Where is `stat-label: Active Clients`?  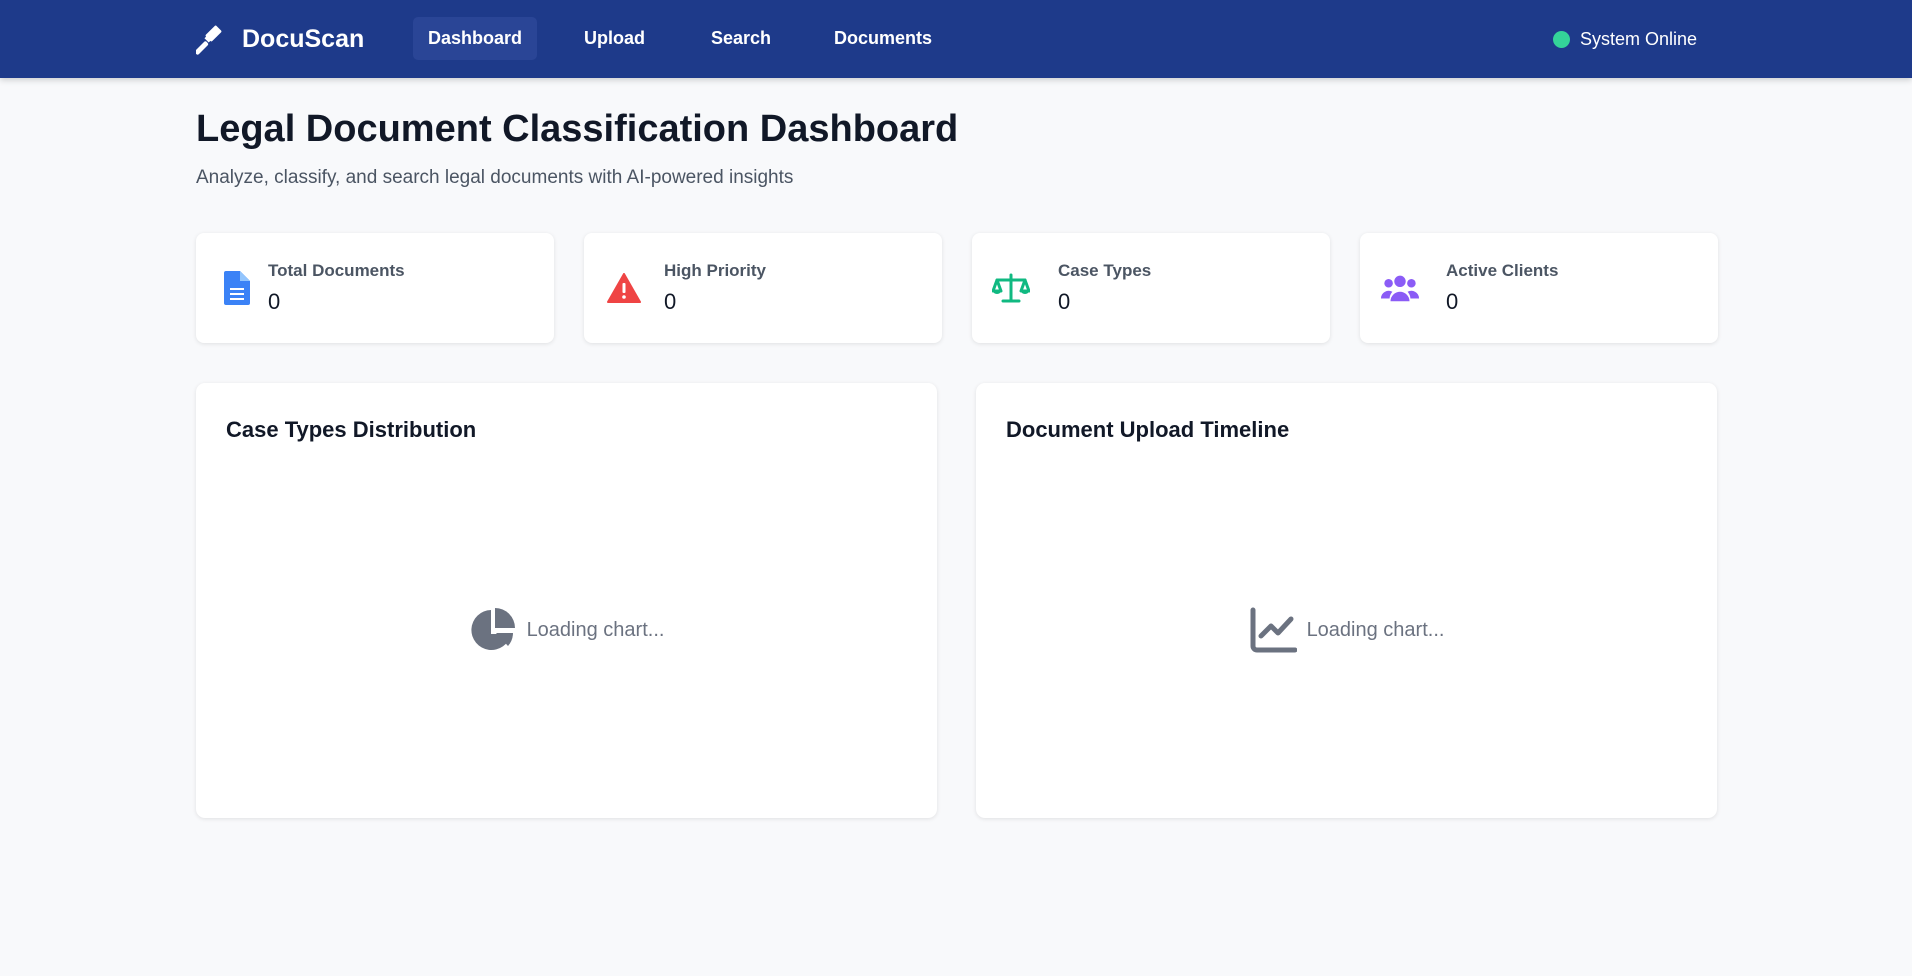 stat-label: Active Clients is located at coordinates (1502, 270).